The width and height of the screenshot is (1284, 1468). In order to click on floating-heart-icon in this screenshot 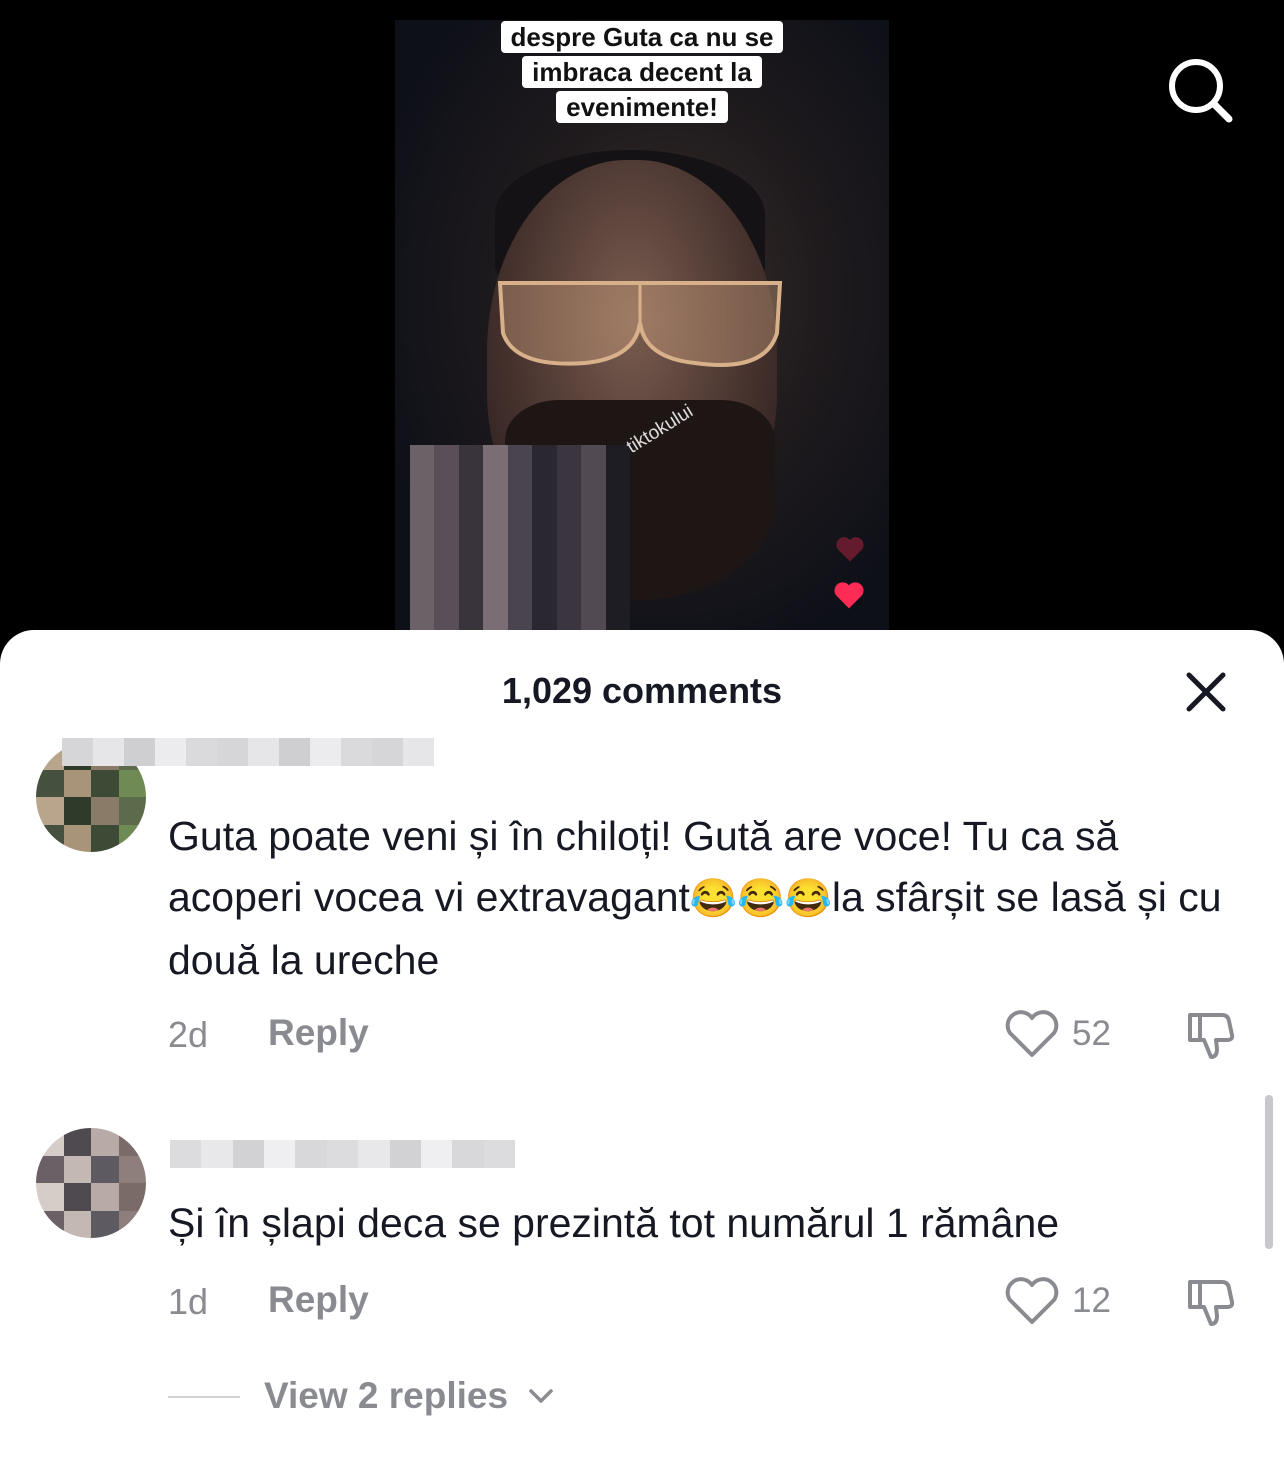, I will do `click(849, 595)`.